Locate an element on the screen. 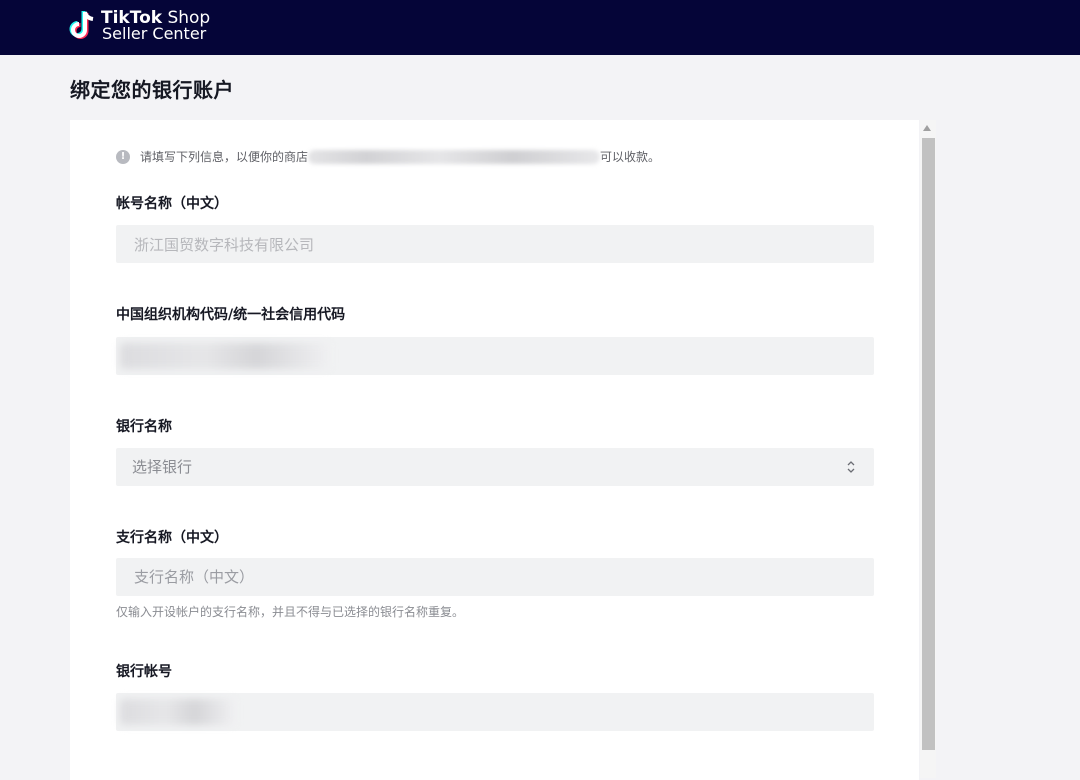 Image resolution: width=1080 pixels, height=780 pixels. notice-suffix: 可以收款。 is located at coordinates (630, 157).